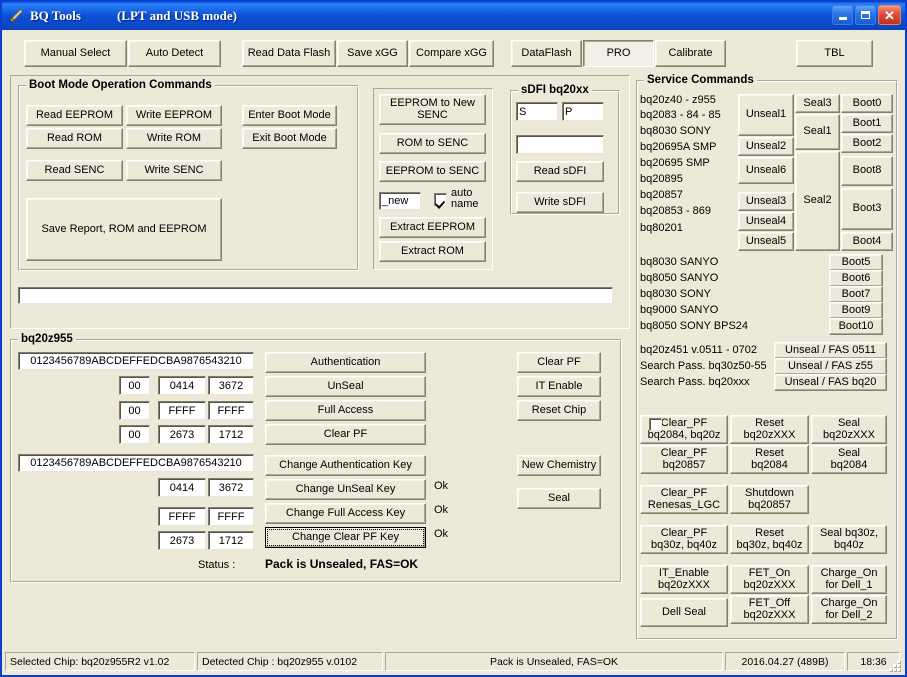 The height and width of the screenshot is (677, 907). Describe the element at coordinates (451, 53) in the screenshot. I see `compare-xgg-button: Compare xGG` at that location.